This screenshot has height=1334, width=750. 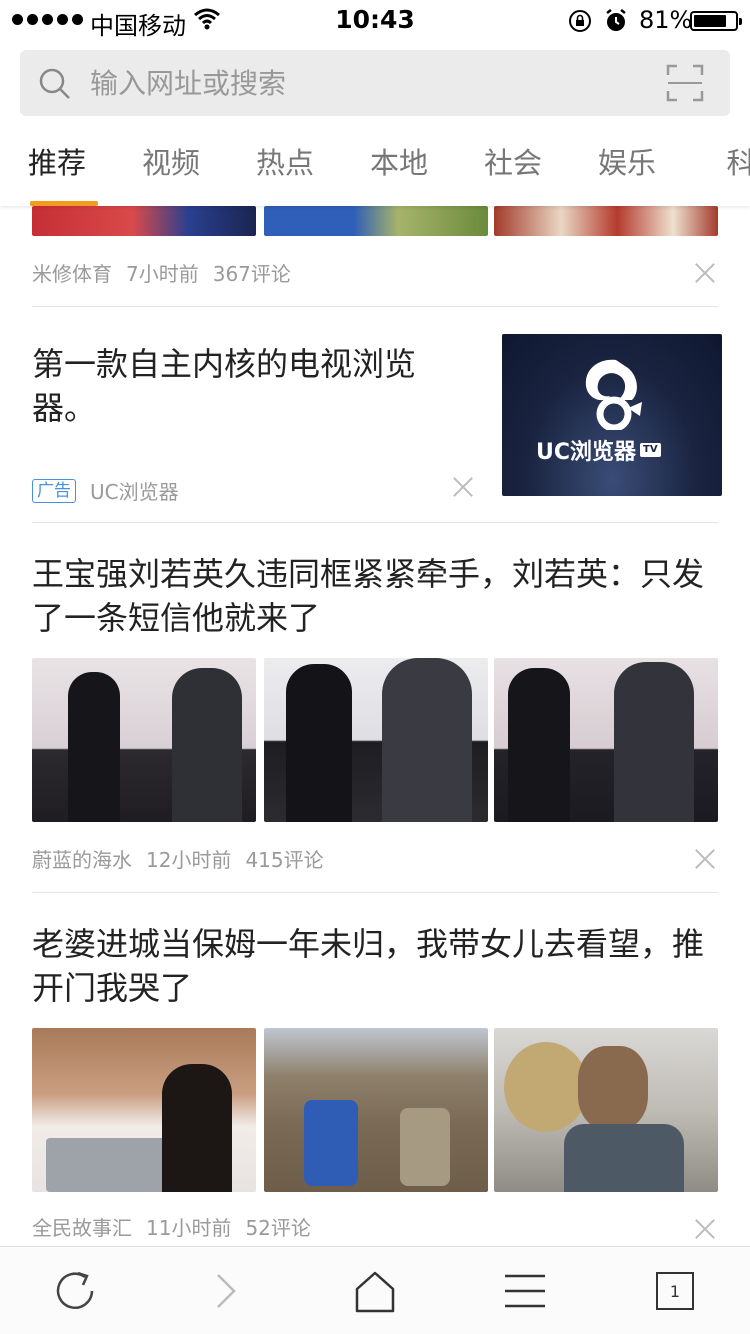 What do you see at coordinates (134, 492) in the screenshot?
I see `ad-source: UC浏览器` at bounding box center [134, 492].